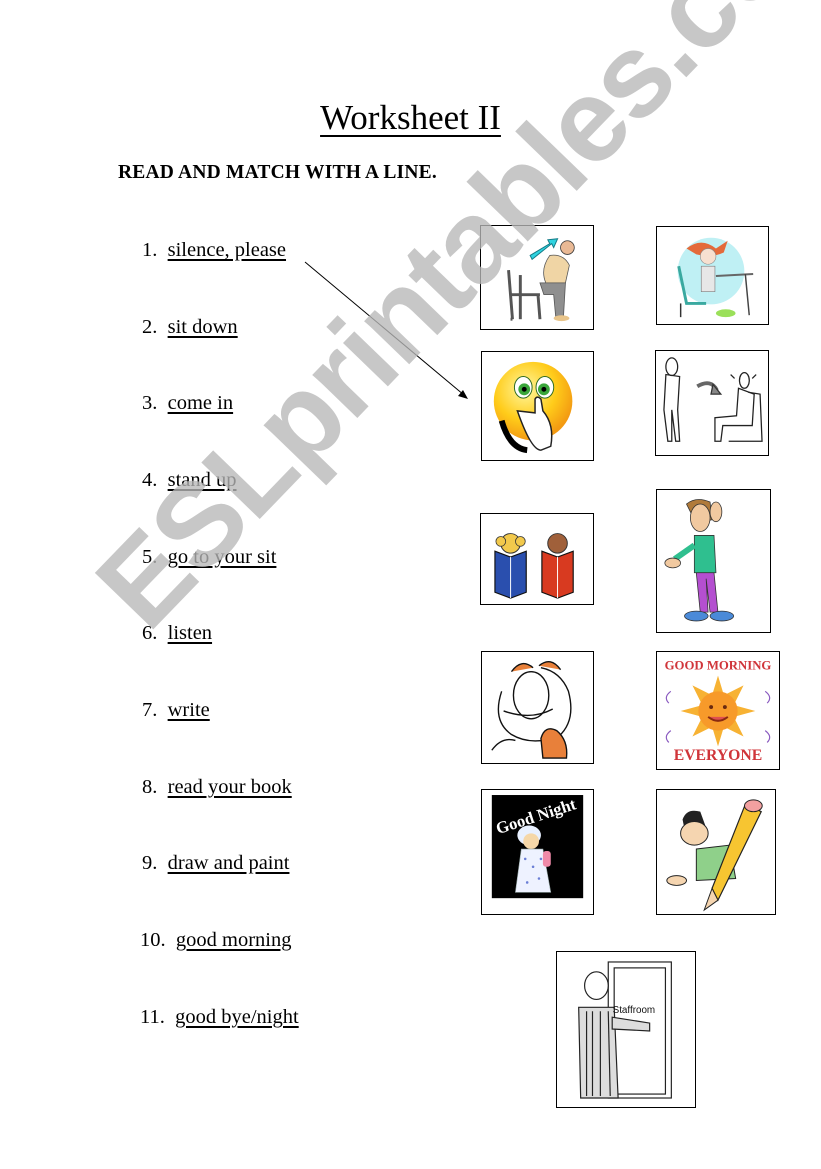 This screenshot has width=821, height=1169. I want to click on picture-sit-down-figures, so click(712, 403).